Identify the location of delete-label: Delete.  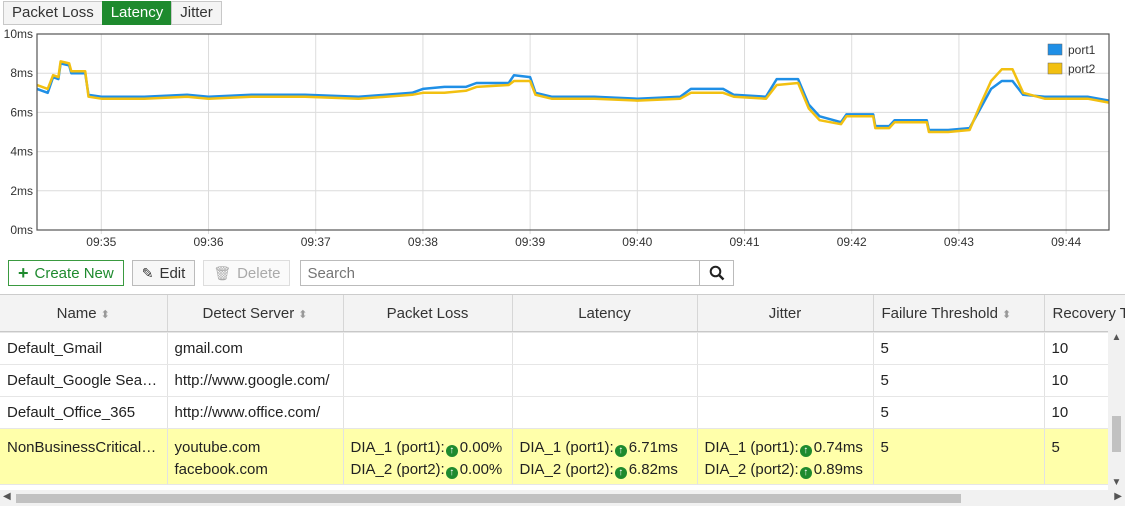
(259, 273).